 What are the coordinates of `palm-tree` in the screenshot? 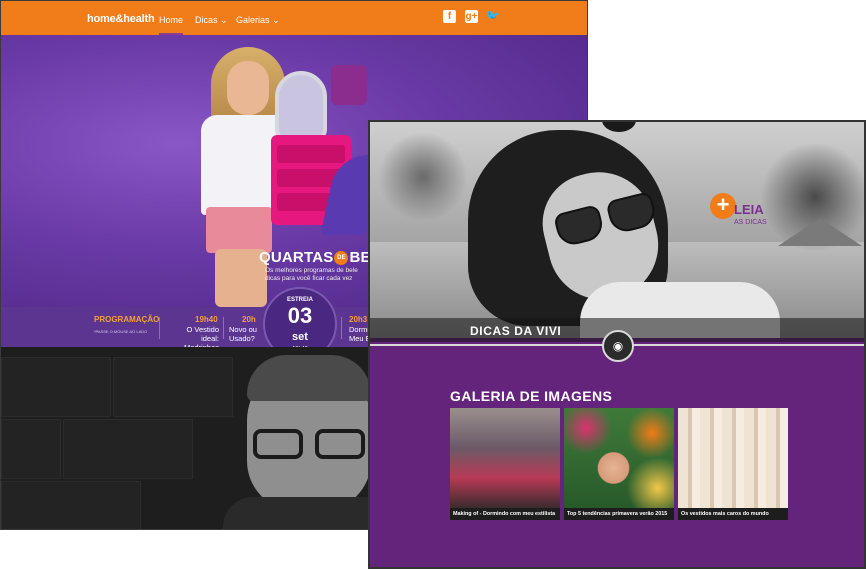 It's located at (423, 177).